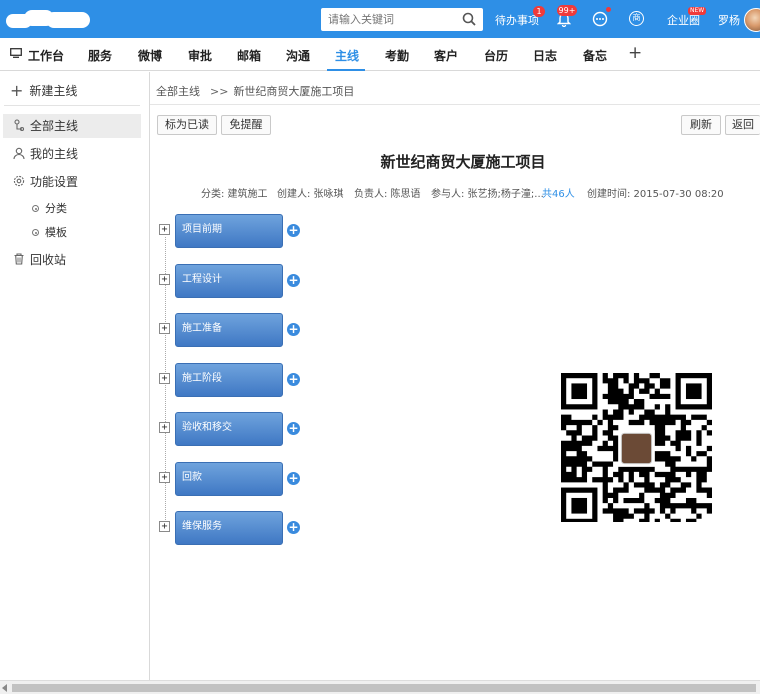 This screenshot has height=694, width=760. Describe the element at coordinates (53, 91) in the screenshot. I see `new-mainline-label: 新建主线` at that location.